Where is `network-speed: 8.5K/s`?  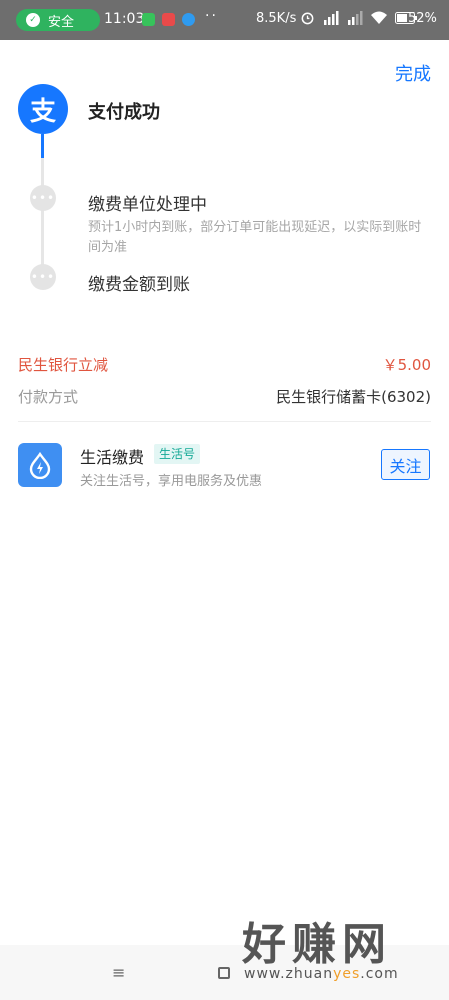 network-speed: 8.5K/s is located at coordinates (276, 18).